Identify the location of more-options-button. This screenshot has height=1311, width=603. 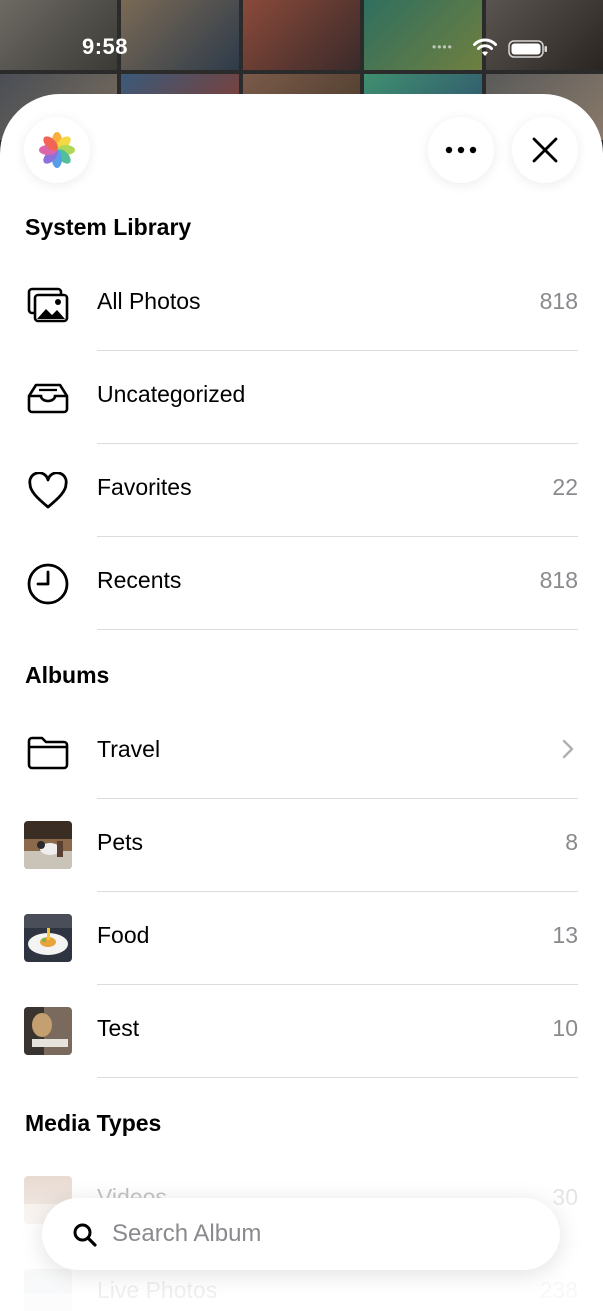
(461, 150).